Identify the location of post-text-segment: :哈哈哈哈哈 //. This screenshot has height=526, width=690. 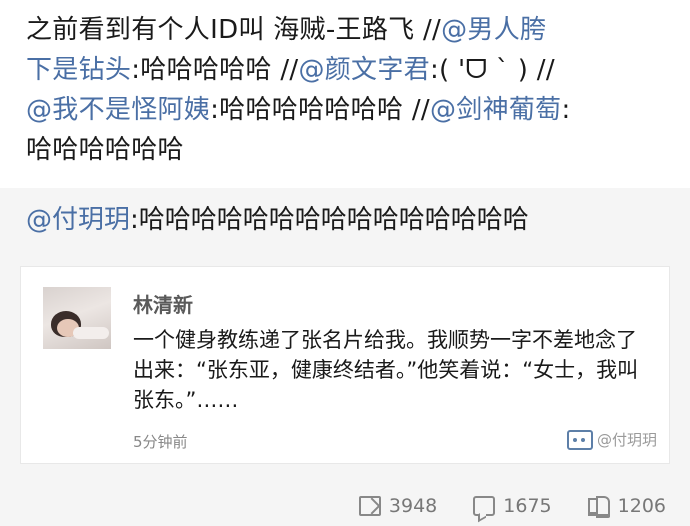
(215, 70).